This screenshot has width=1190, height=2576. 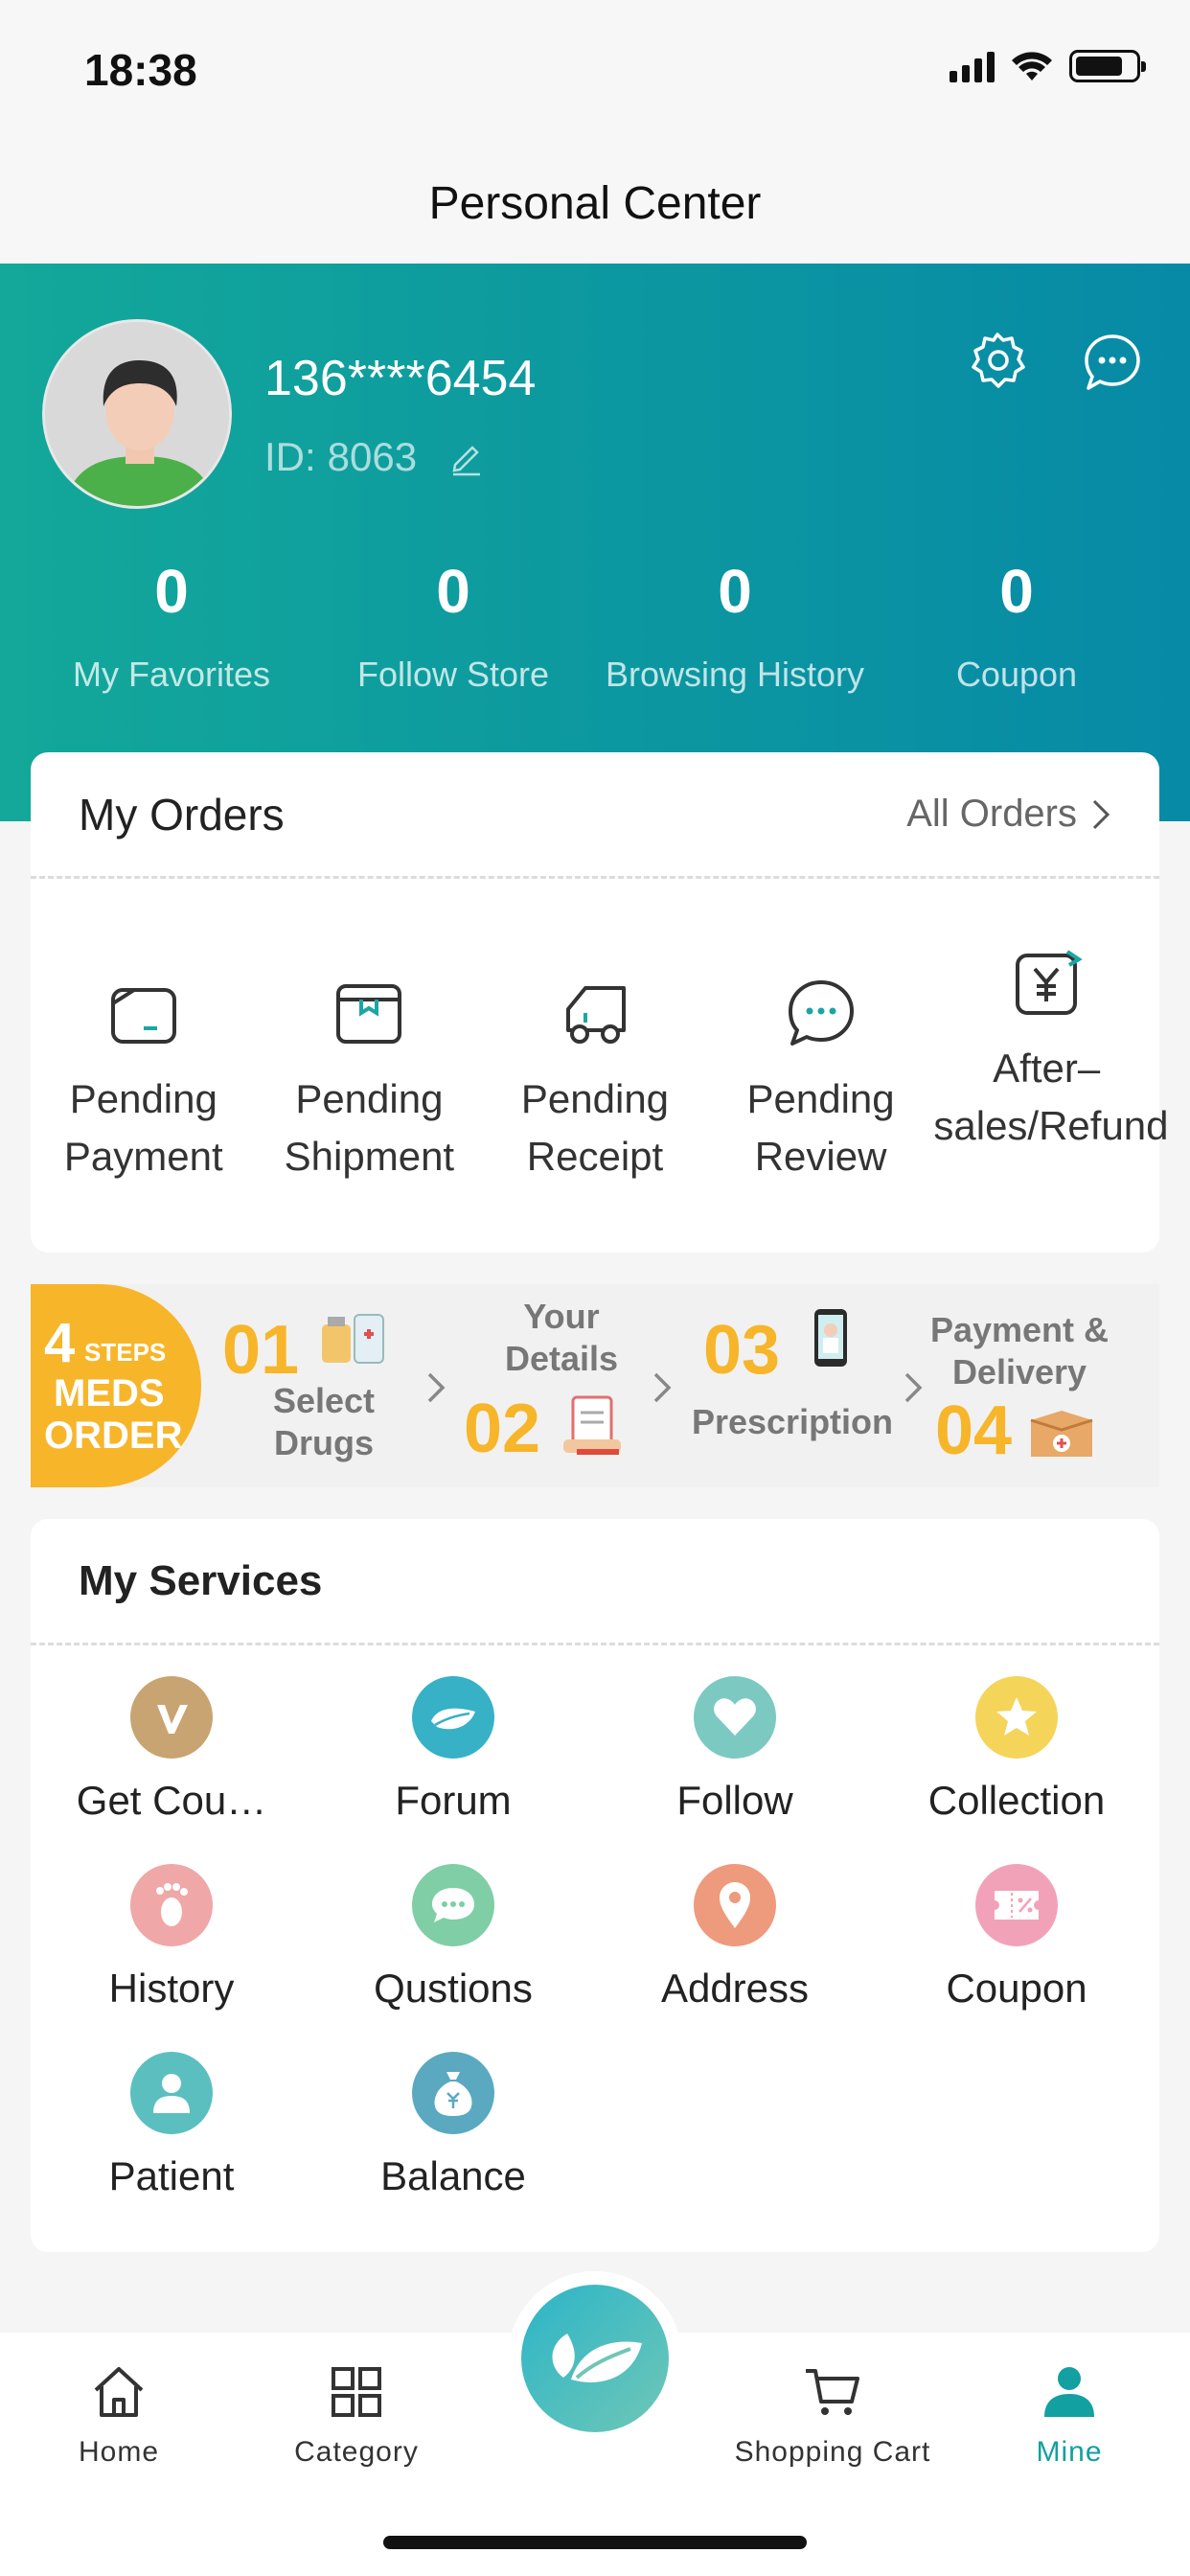 I want to click on chat-bubble-icon, so click(x=821, y=1013).